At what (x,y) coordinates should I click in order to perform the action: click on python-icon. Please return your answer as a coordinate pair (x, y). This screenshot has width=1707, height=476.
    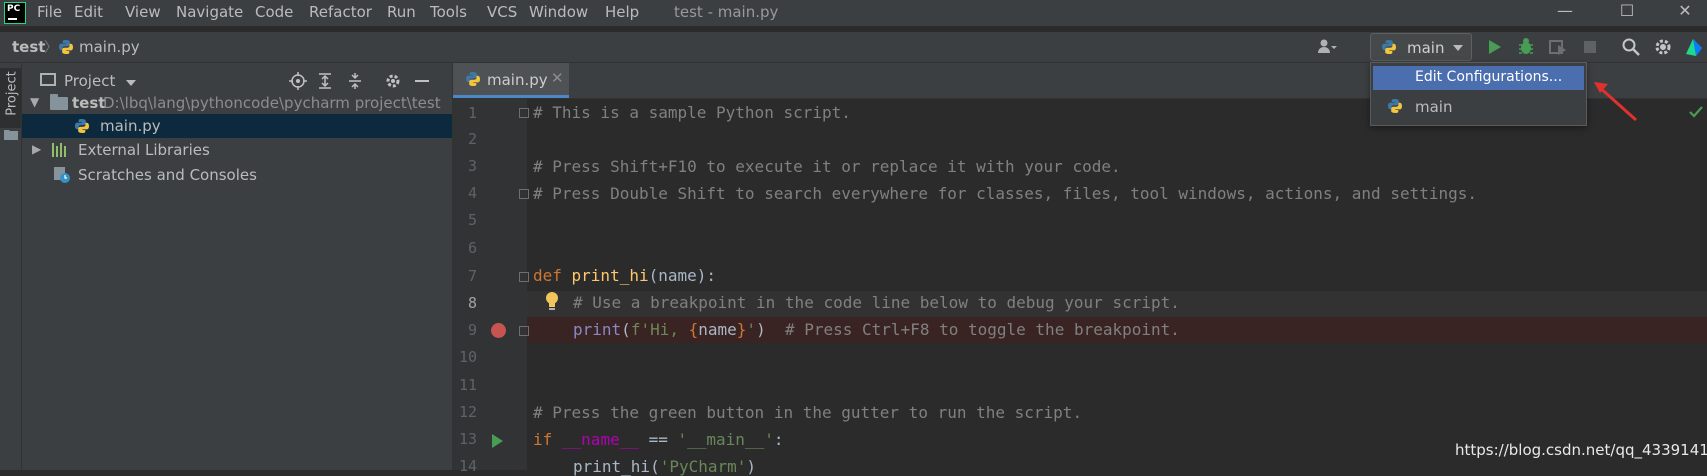
    Looking at the image, I should click on (1395, 106).